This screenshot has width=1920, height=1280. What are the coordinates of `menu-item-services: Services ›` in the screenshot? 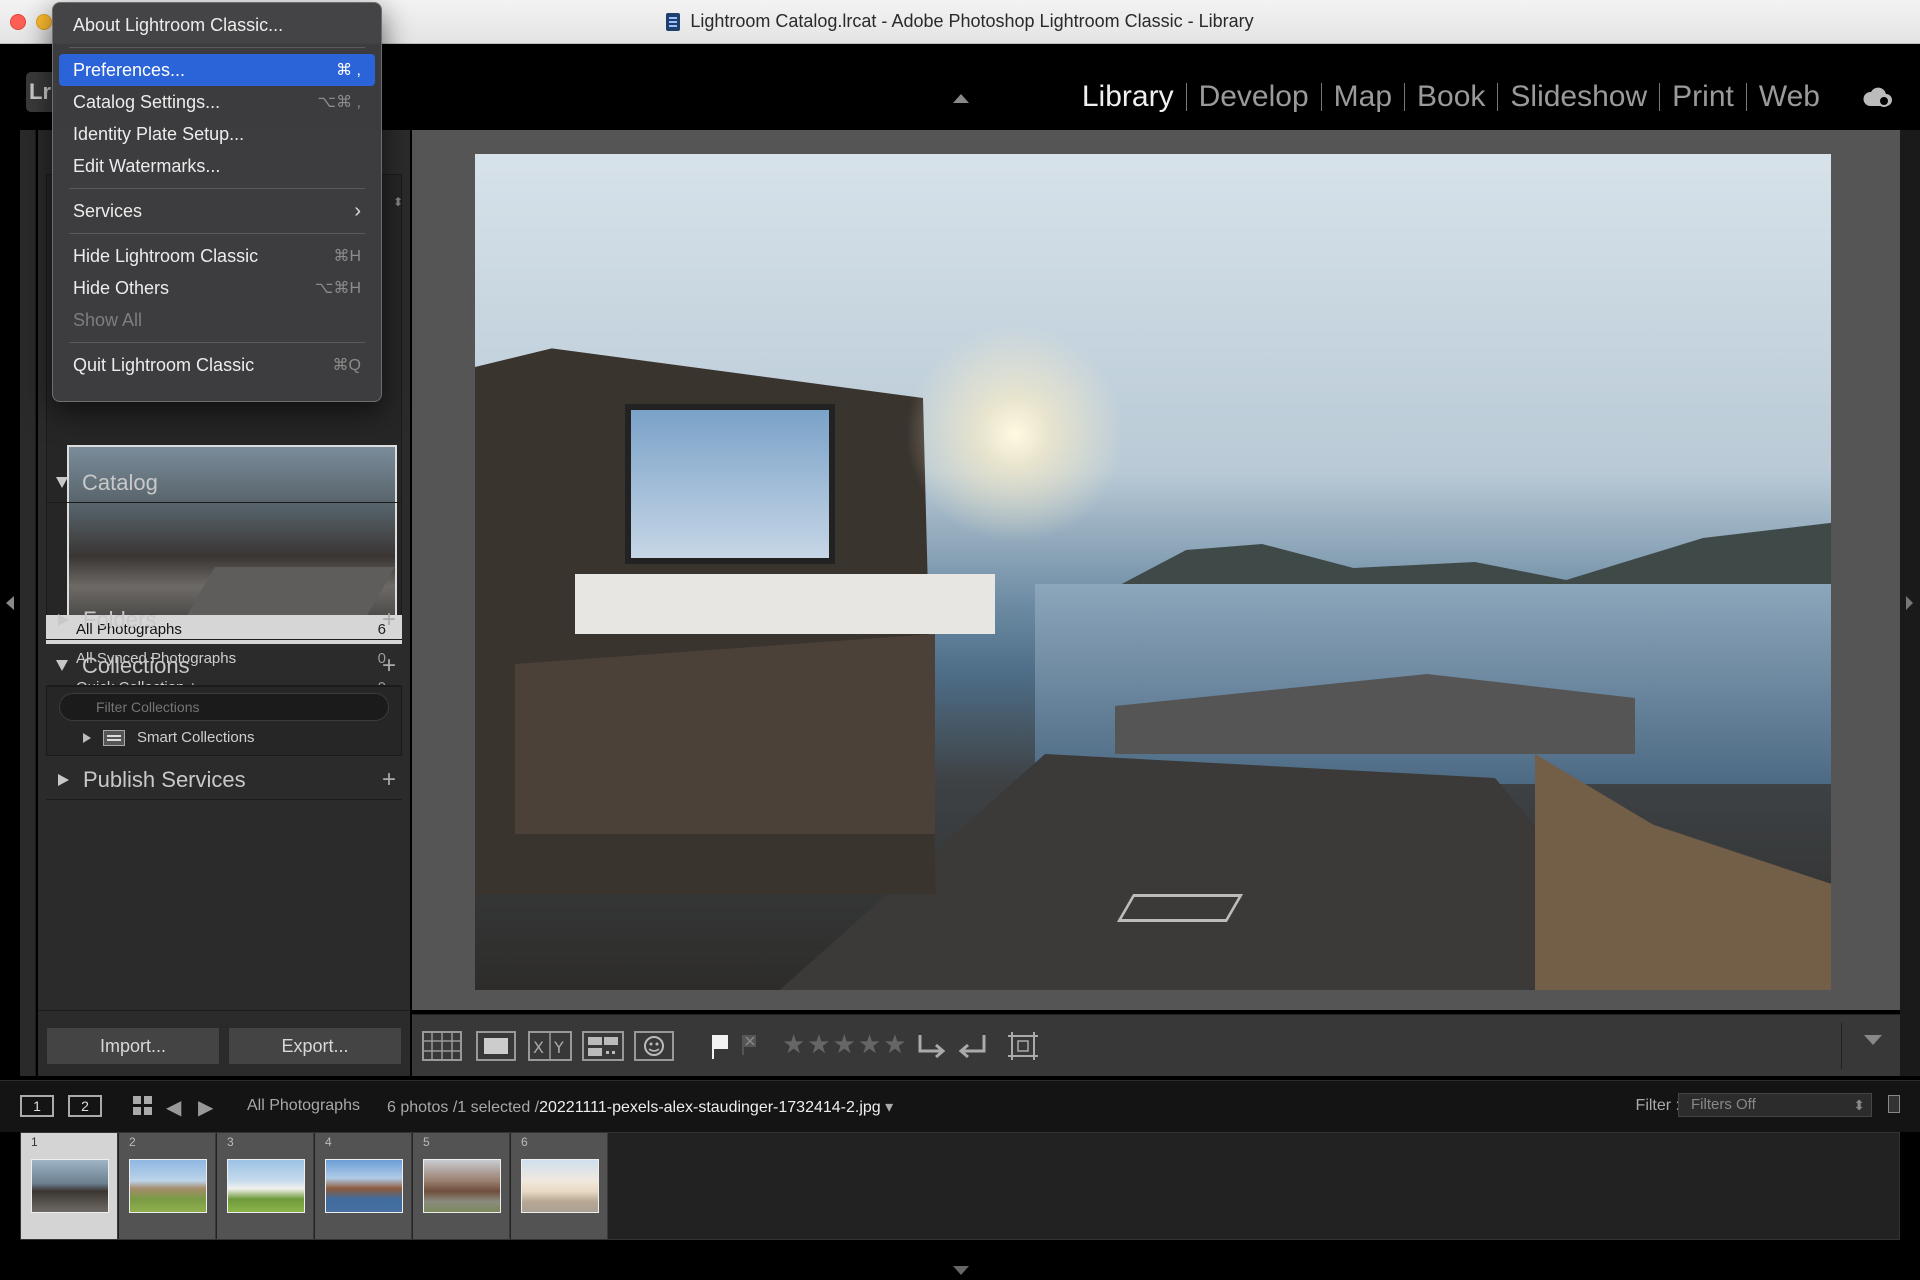 It's located at (217, 211).